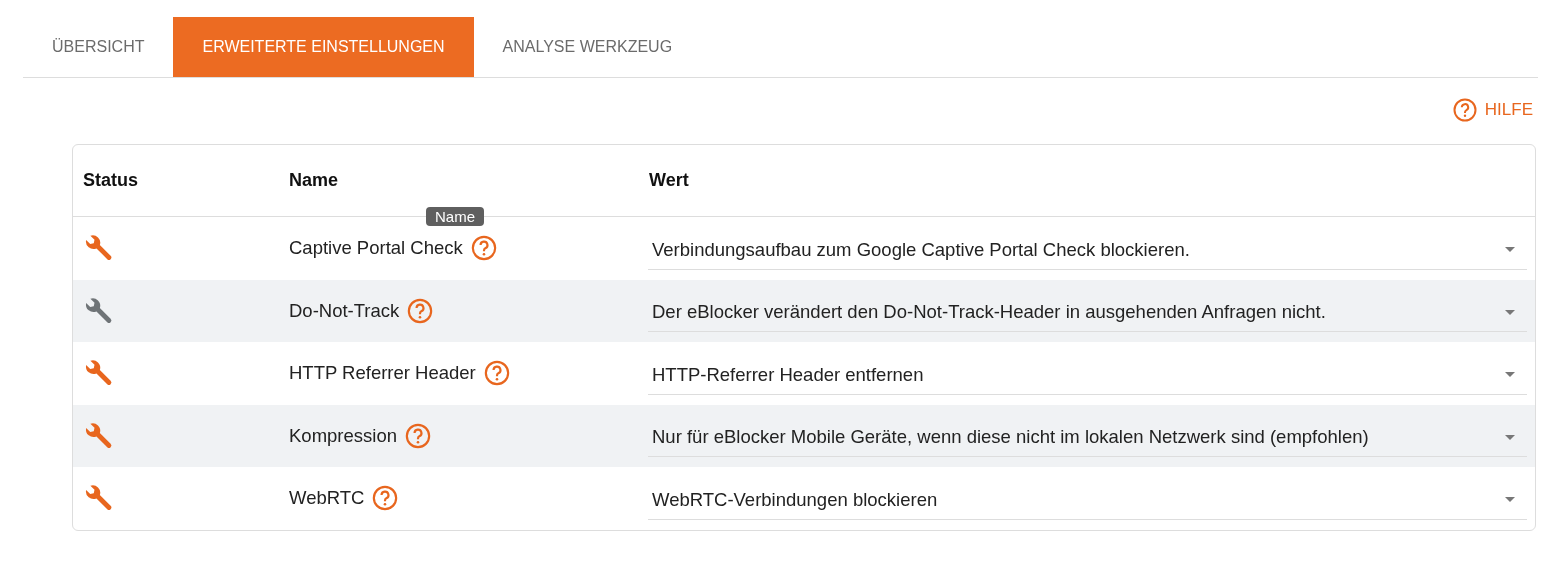  I want to click on tab: ANALYSE WERKZEUG, so click(587, 47).